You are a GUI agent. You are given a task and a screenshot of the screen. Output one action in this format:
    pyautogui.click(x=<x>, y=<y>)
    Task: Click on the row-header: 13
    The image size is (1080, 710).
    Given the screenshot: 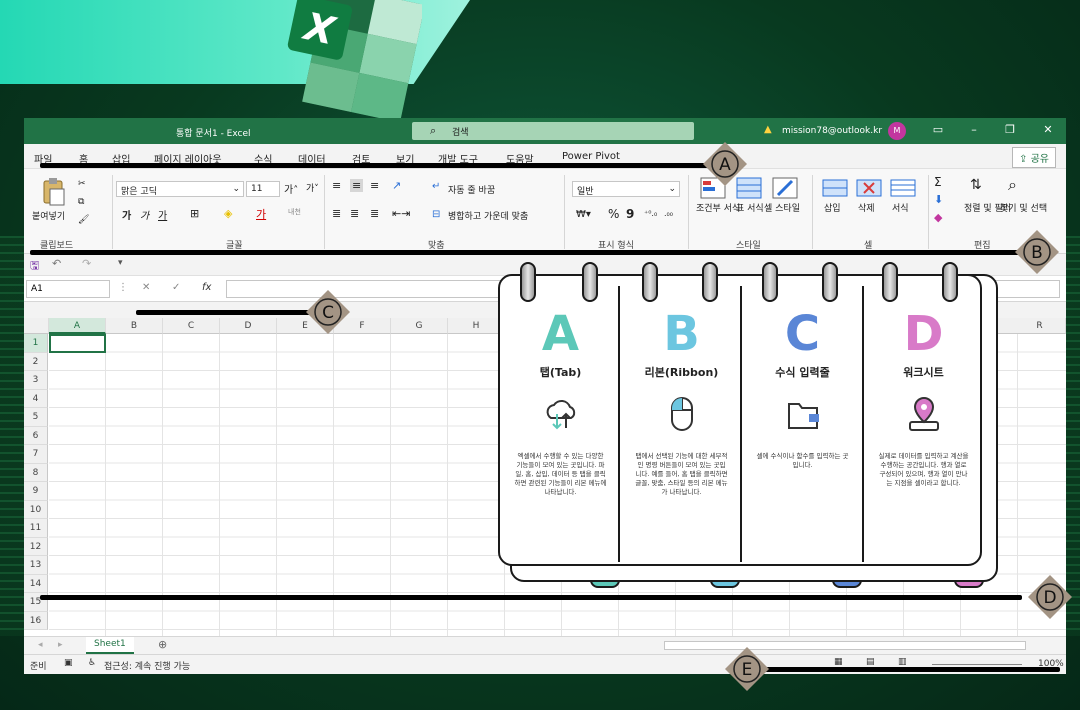 What is the action you would take?
    pyautogui.click(x=36, y=565)
    